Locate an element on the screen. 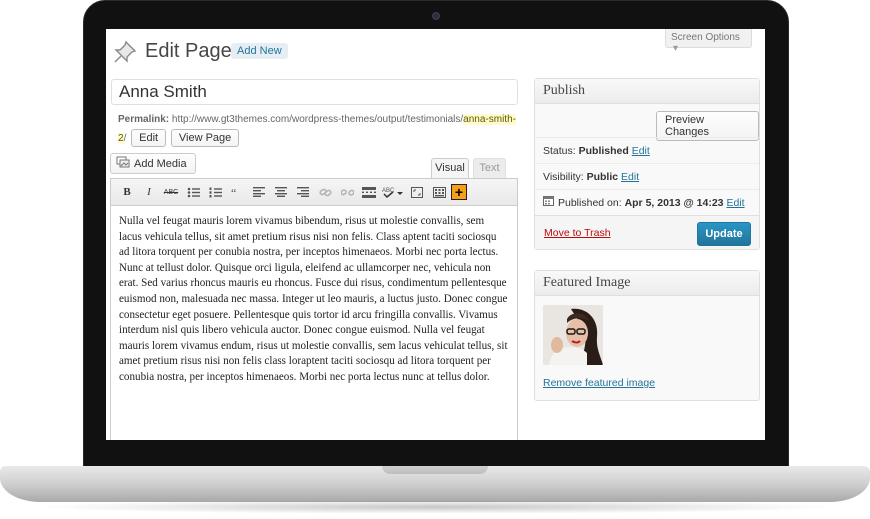  kitchen-sink-icon is located at coordinates (439, 192).